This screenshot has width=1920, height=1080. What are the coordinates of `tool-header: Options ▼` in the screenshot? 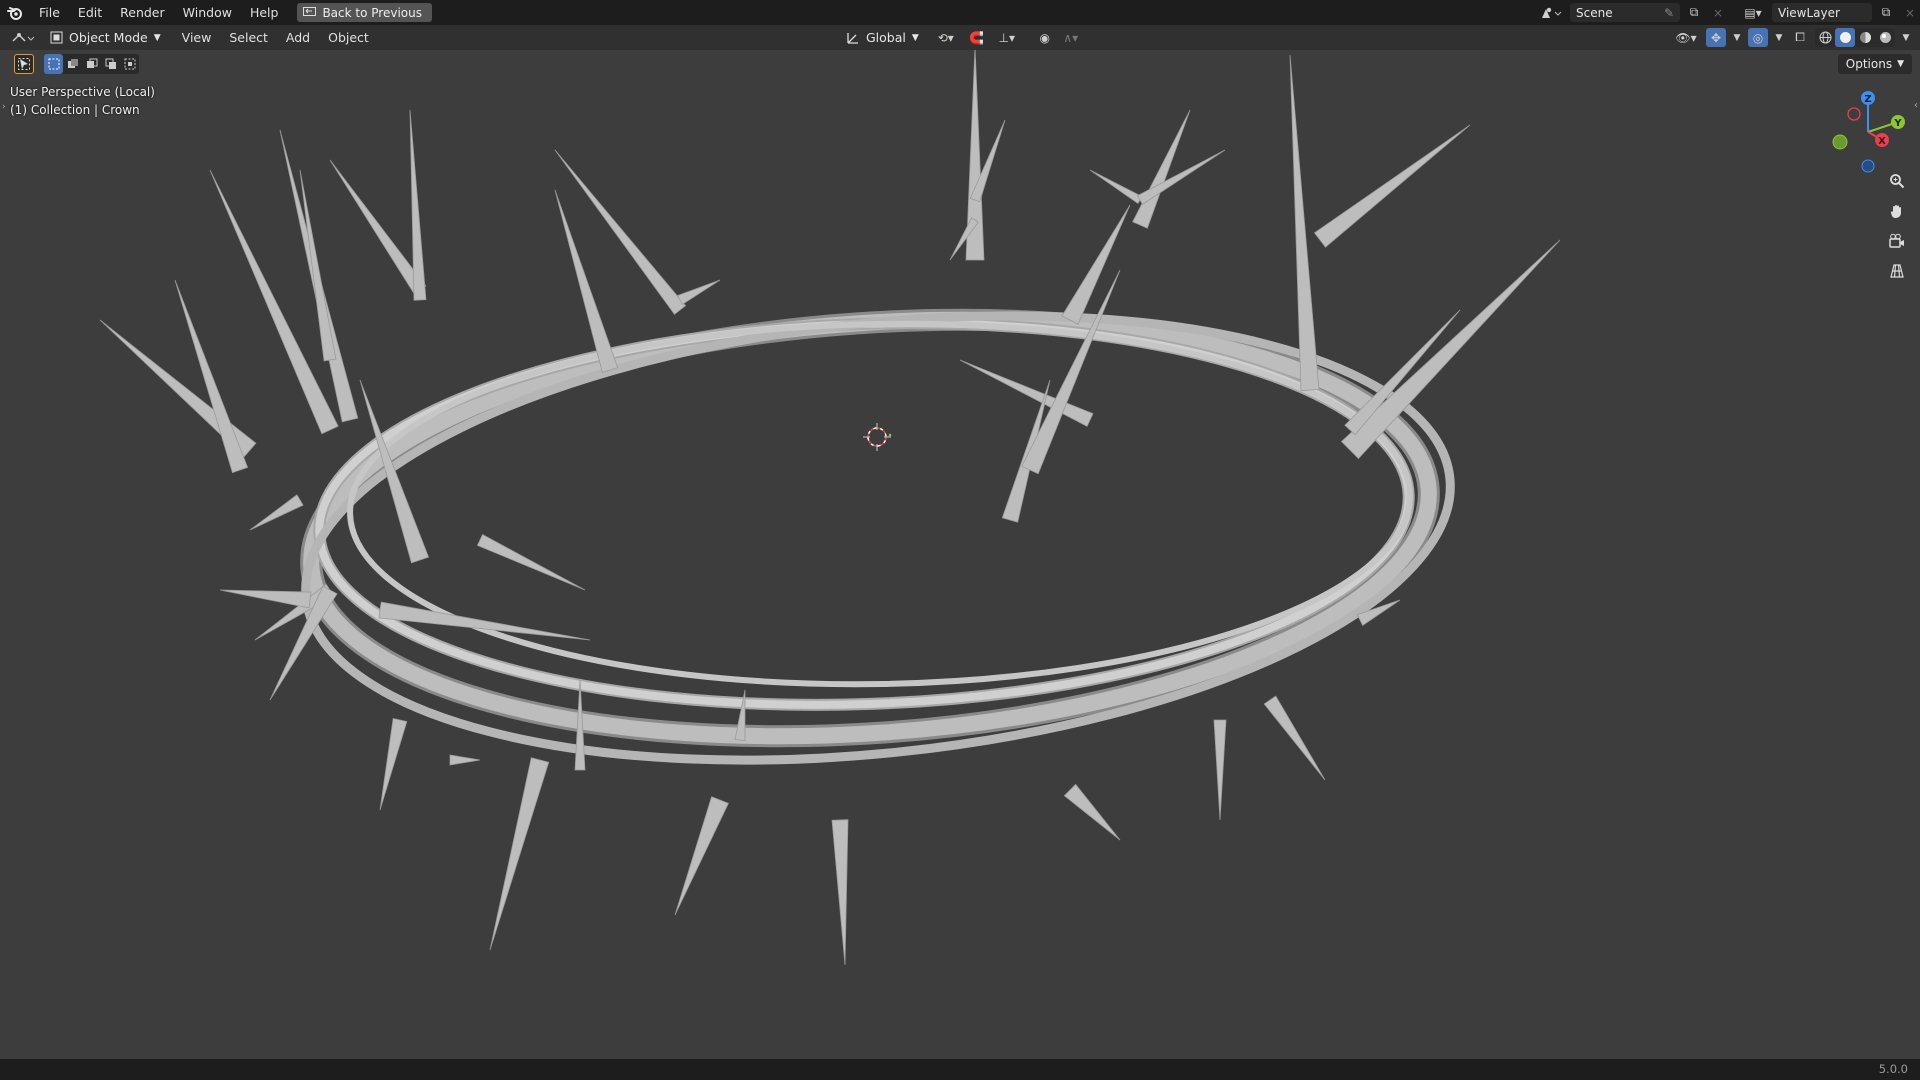 It's located at (960, 63).